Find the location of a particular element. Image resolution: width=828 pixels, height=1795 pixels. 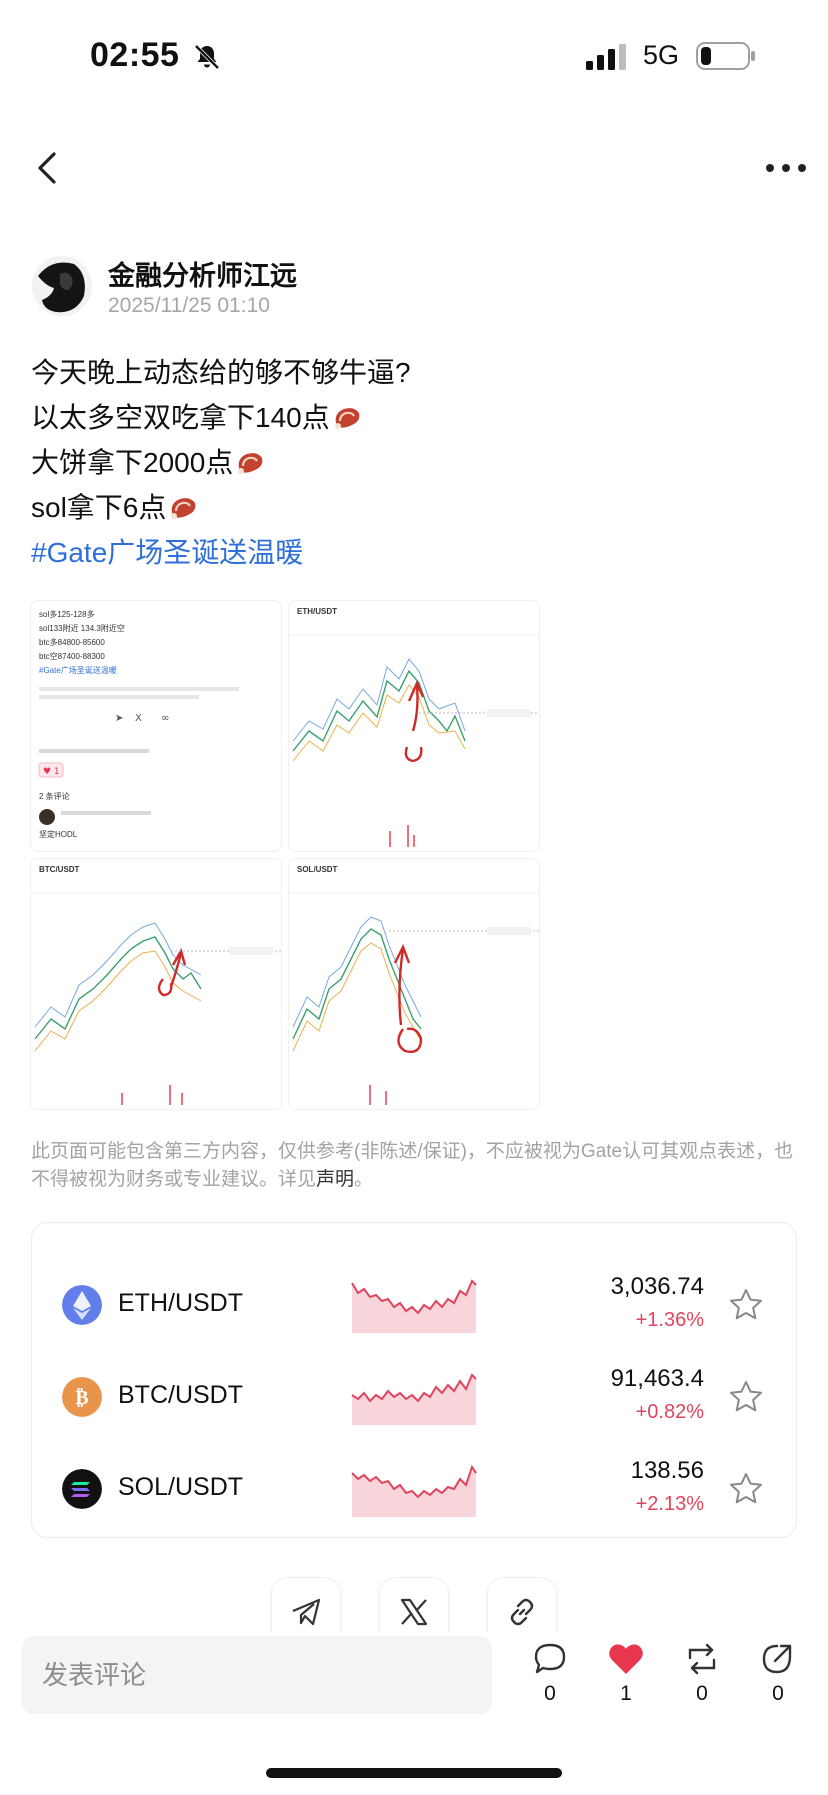

pair-price: 138.56 is located at coordinates (667, 1470).